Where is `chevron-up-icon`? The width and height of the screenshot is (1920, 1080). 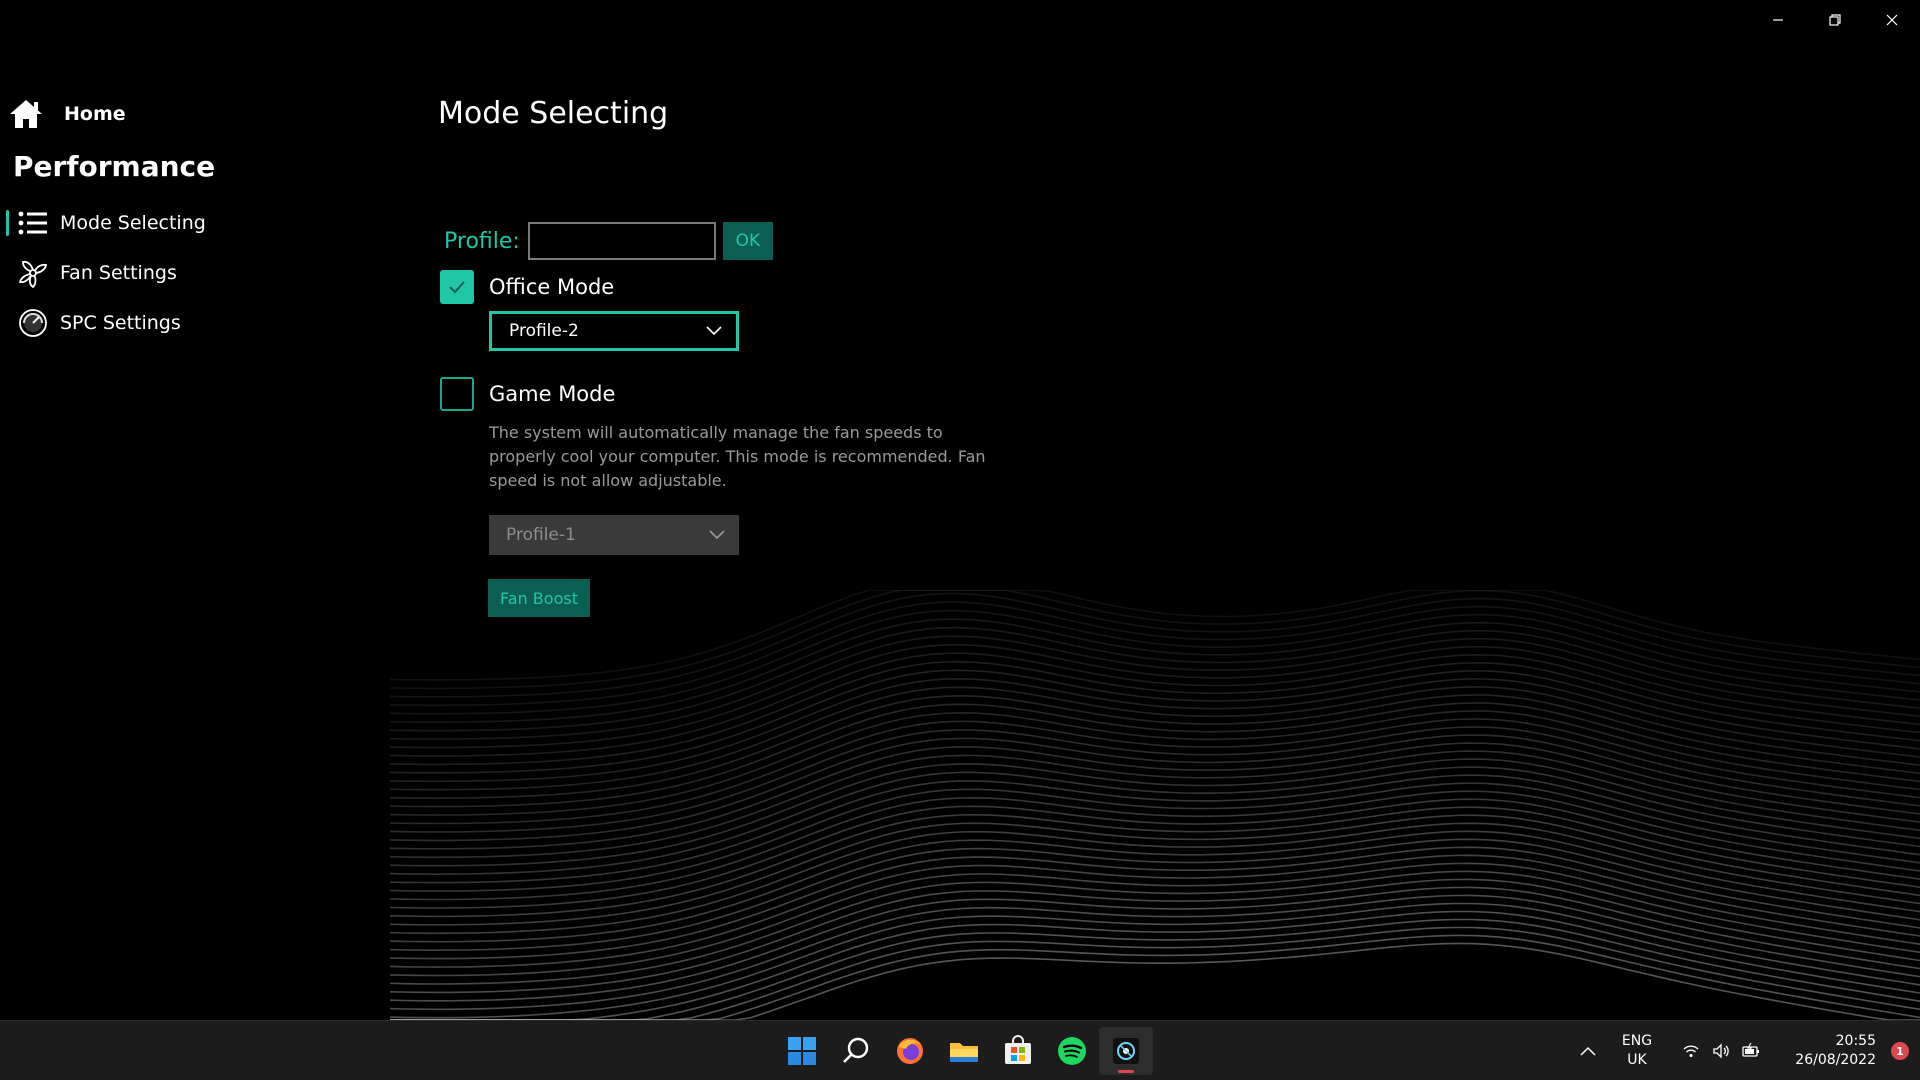 chevron-up-icon is located at coordinates (1588, 1051).